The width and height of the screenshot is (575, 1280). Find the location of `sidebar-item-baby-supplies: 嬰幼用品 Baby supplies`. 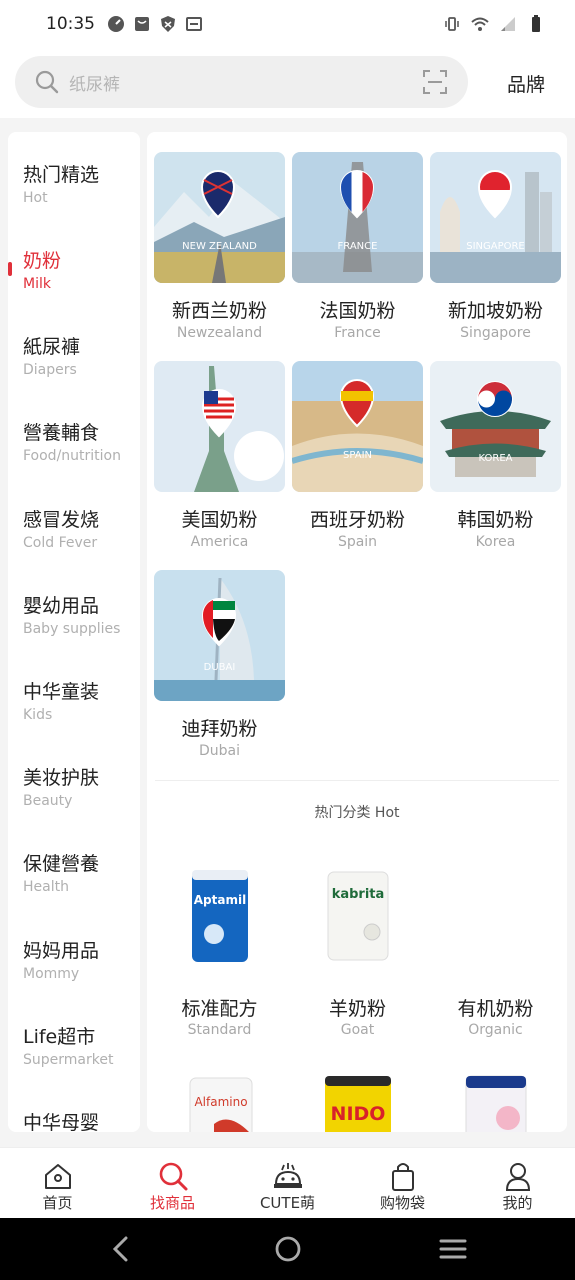

sidebar-item-baby-supplies: 嬰幼用品 Baby supplies is located at coordinates (74, 631).